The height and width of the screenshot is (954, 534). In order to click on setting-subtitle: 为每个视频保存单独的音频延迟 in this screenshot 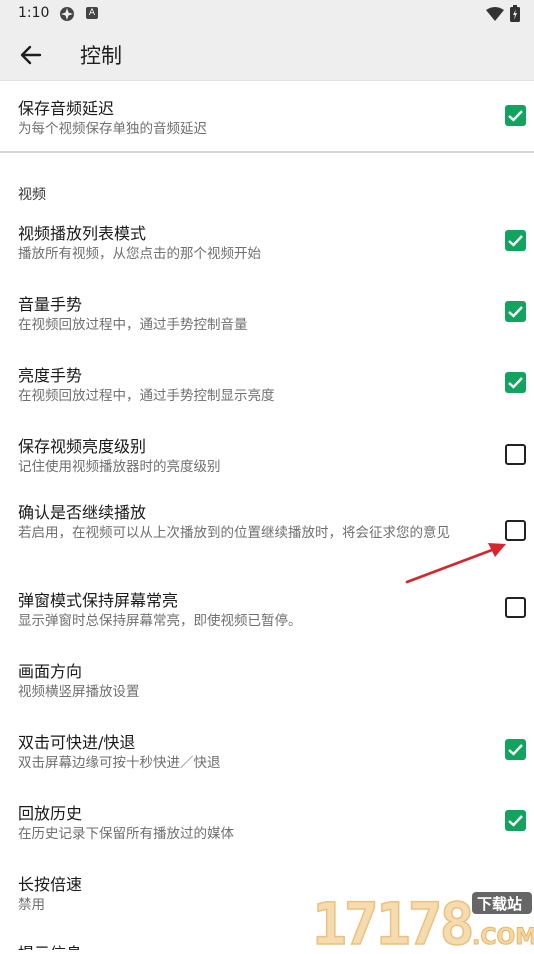, I will do `click(112, 129)`.